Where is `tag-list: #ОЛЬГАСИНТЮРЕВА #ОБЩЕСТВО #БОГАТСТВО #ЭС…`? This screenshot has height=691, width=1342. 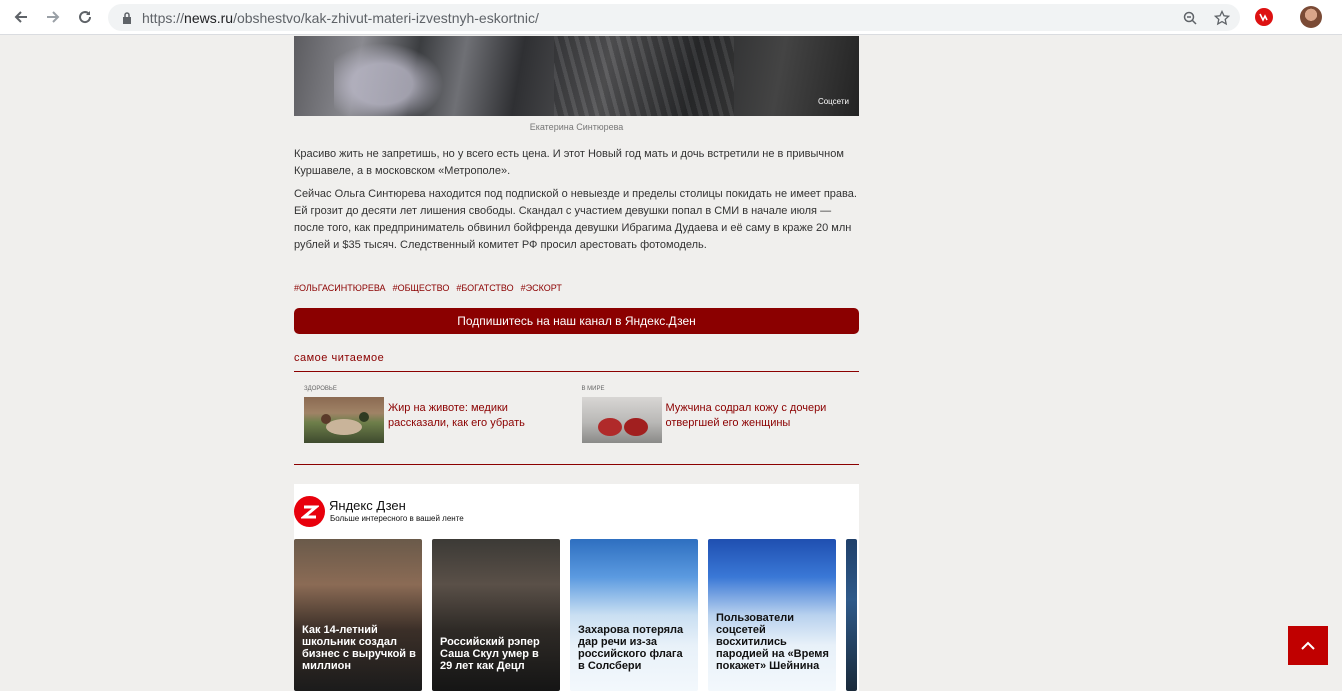
tag-list: #ОЛЬГАСИНТЮРЕВА #ОБЩЕСТВО #БОГАТСТВО #ЭС… is located at coordinates (576, 288).